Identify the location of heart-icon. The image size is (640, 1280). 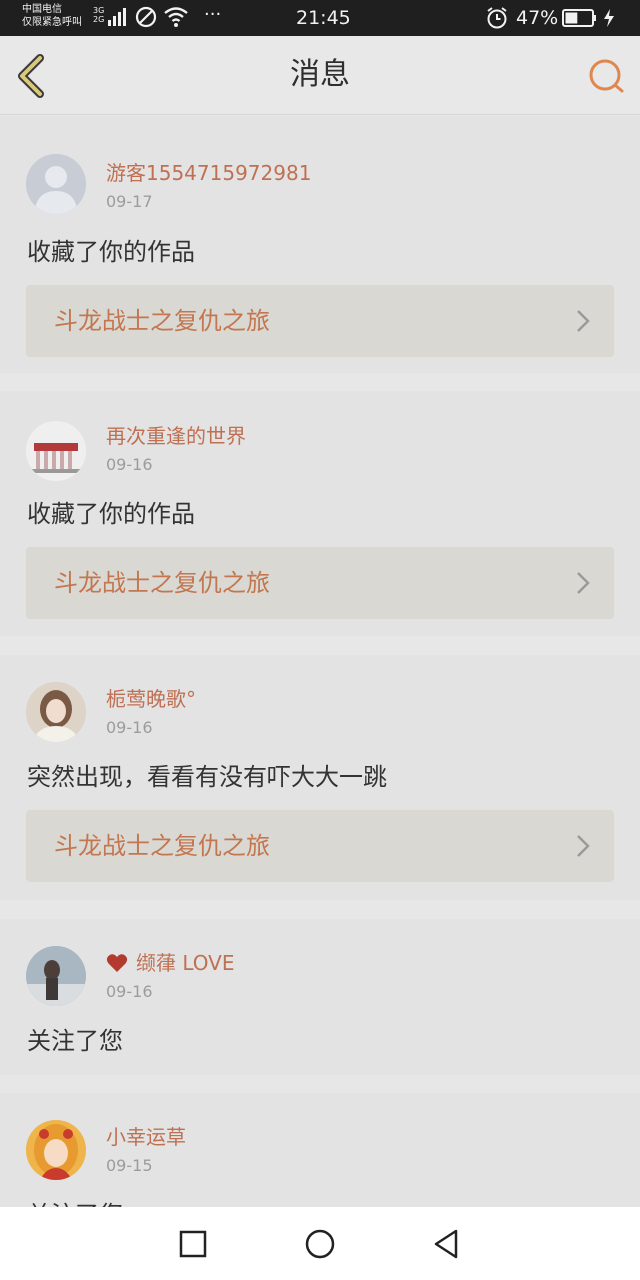
(117, 963).